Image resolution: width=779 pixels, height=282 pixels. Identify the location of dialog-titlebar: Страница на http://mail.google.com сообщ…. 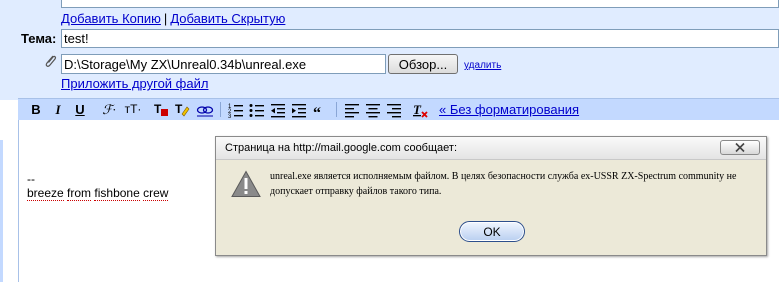
(491, 148).